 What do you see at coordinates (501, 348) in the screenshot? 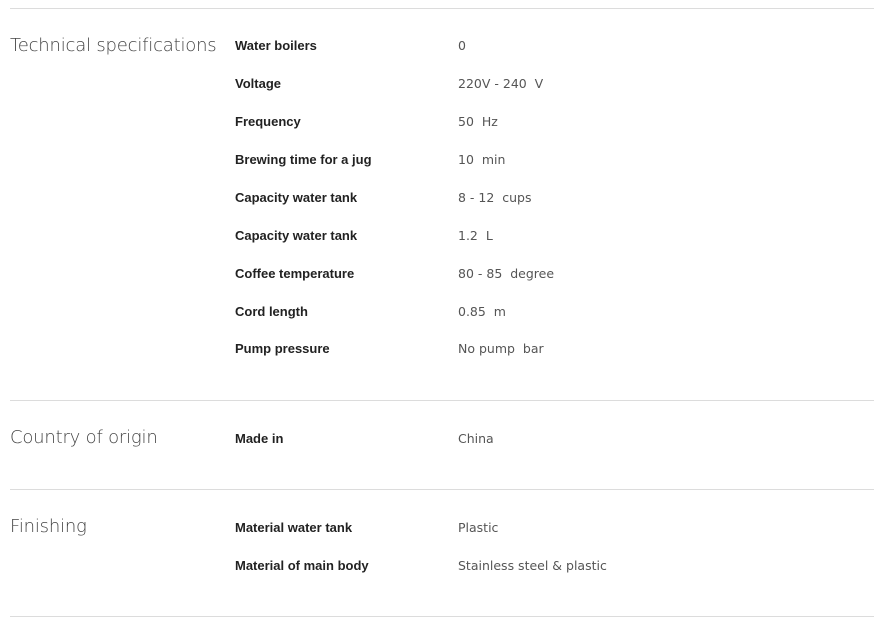
I see `spec-value: No pump bar` at bounding box center [501, 348].